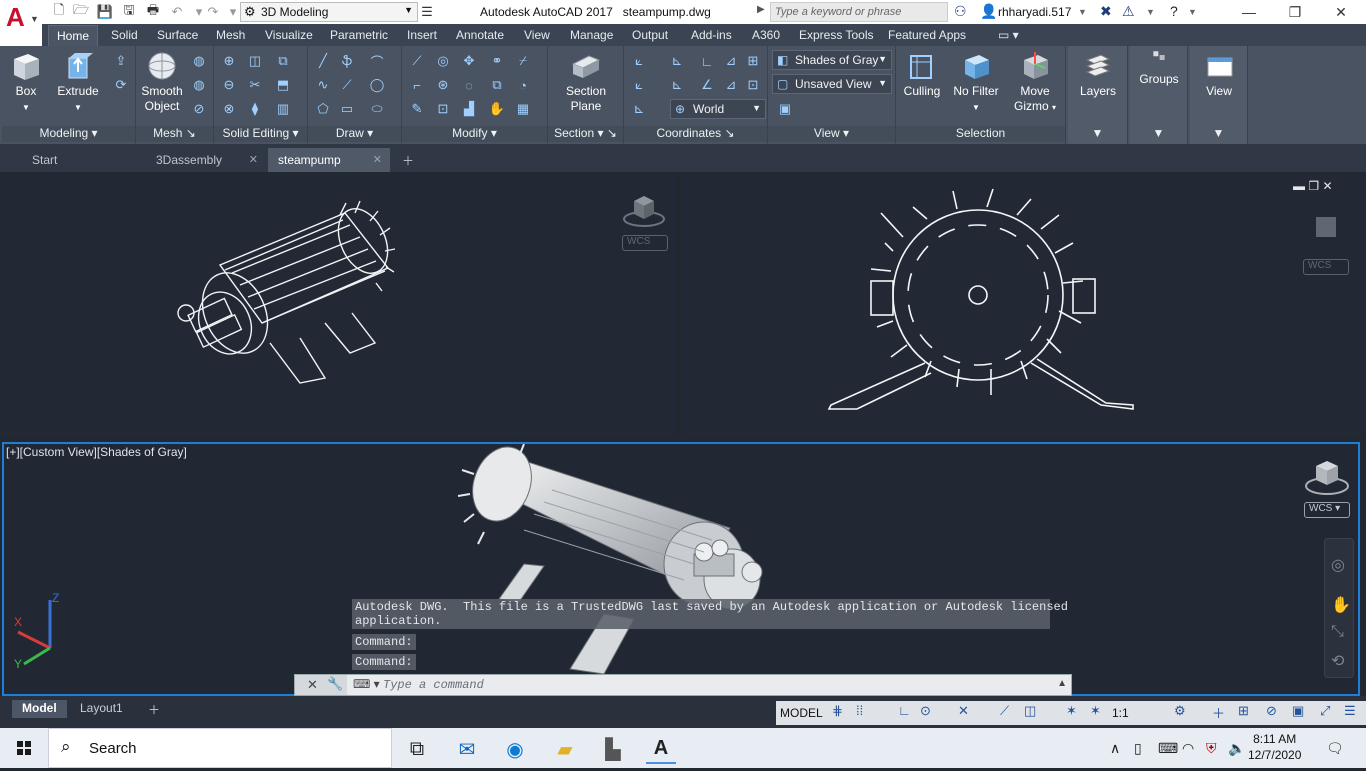 This screenshot has height=771, width=1366. What do you see at coordinates (837, 711) in the screenshot?
I see `grid-icon: ⋕` at bounding box center [837, 711].